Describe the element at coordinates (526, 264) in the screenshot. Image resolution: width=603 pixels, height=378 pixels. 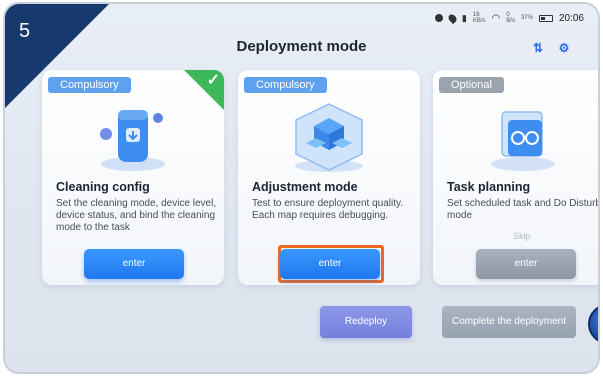
I see `enter-button-task-planning: enter` at that location.